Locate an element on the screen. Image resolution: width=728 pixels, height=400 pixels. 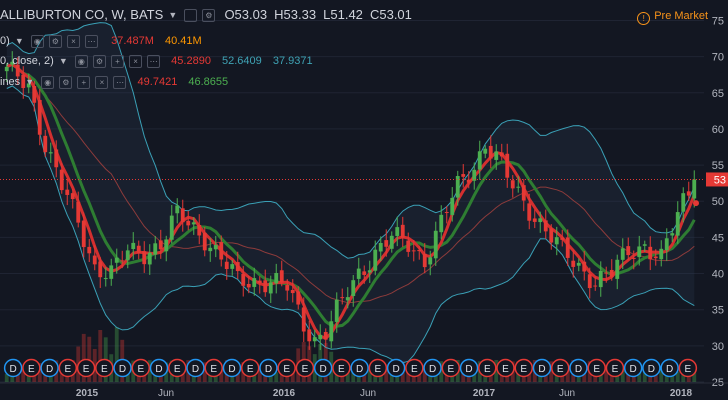
square-icon is located at coordinates (191, 15).